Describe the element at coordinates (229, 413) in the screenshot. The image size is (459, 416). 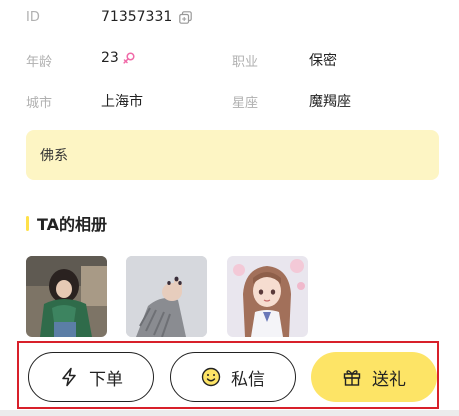
I see `bottom-divider` at that location.